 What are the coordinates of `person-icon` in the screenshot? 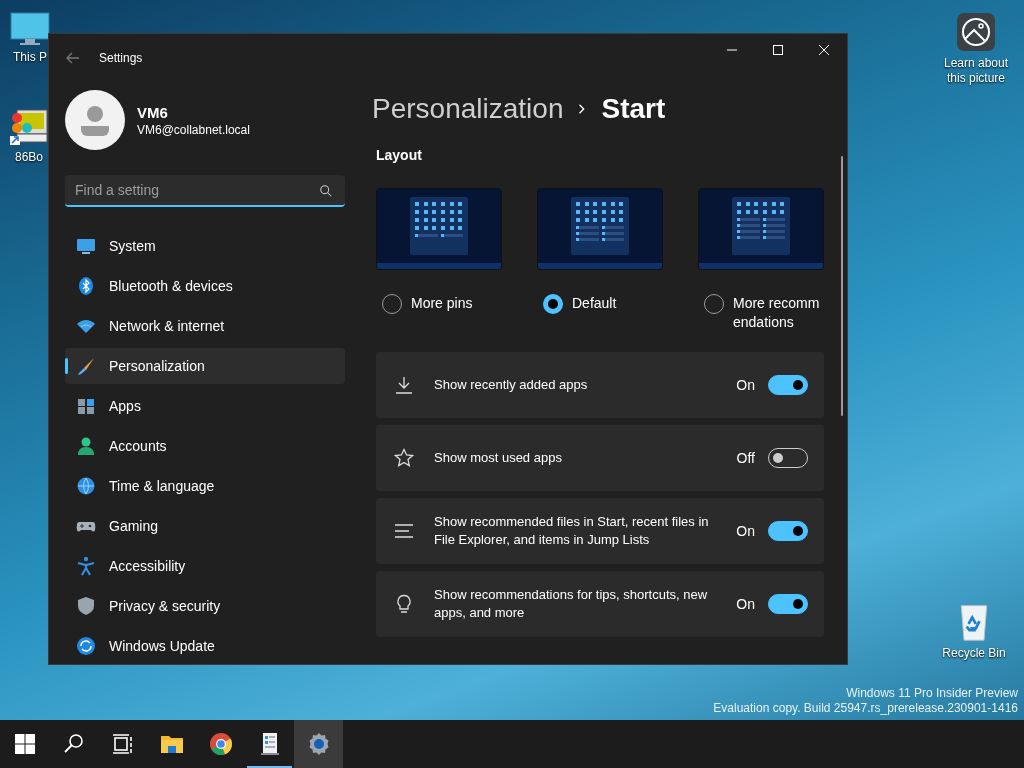 It's located at (86, 446).